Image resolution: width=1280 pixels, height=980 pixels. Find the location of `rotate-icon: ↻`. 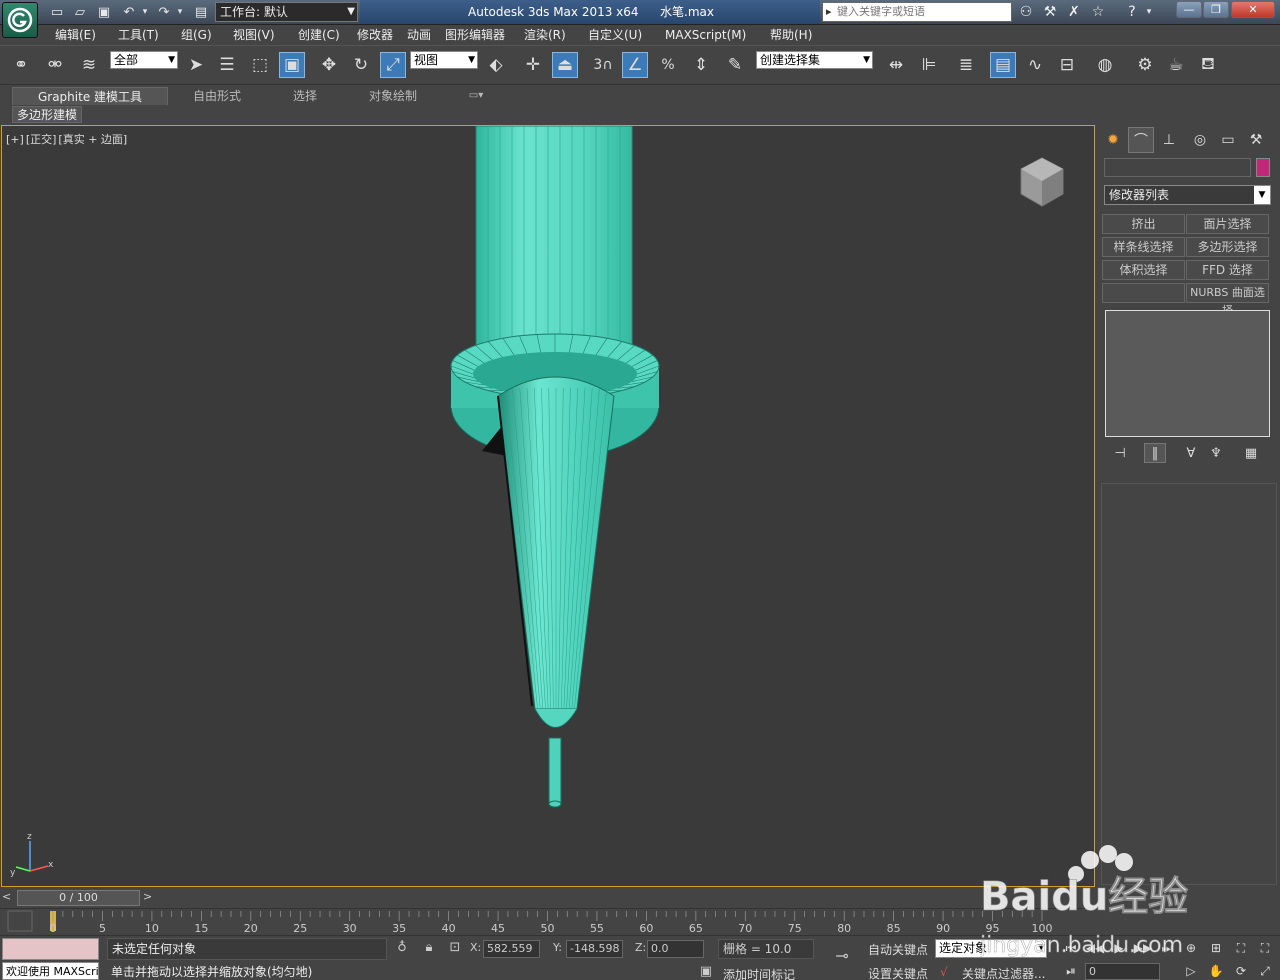

rotate-icon: ↻ is located at coordinates (361, 65).